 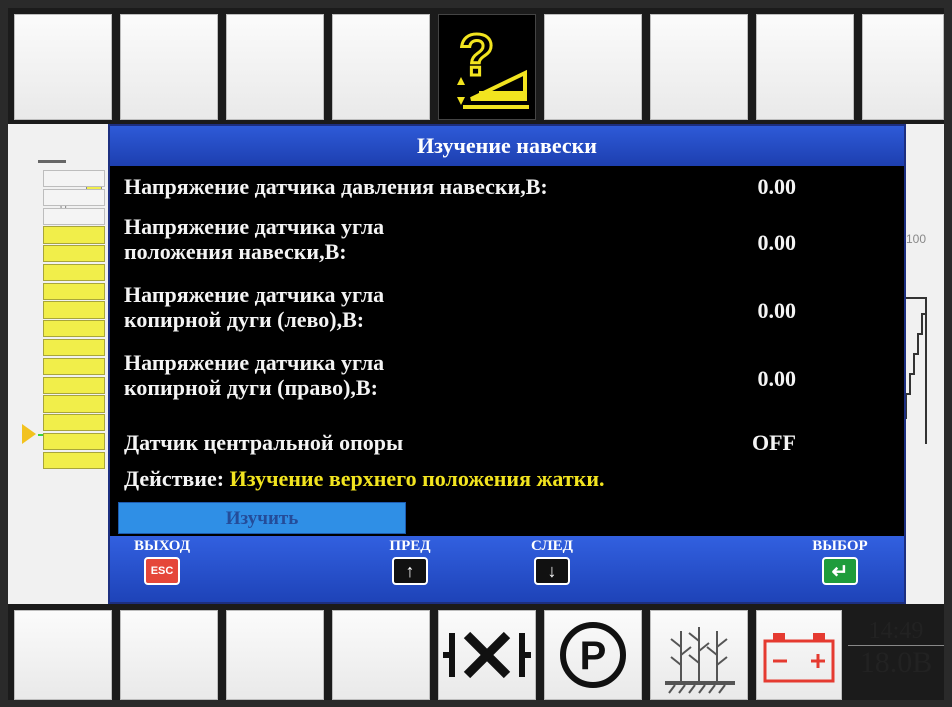 I want to click on pressure-sensor-value: 0.00, so click(x=777, y=186).